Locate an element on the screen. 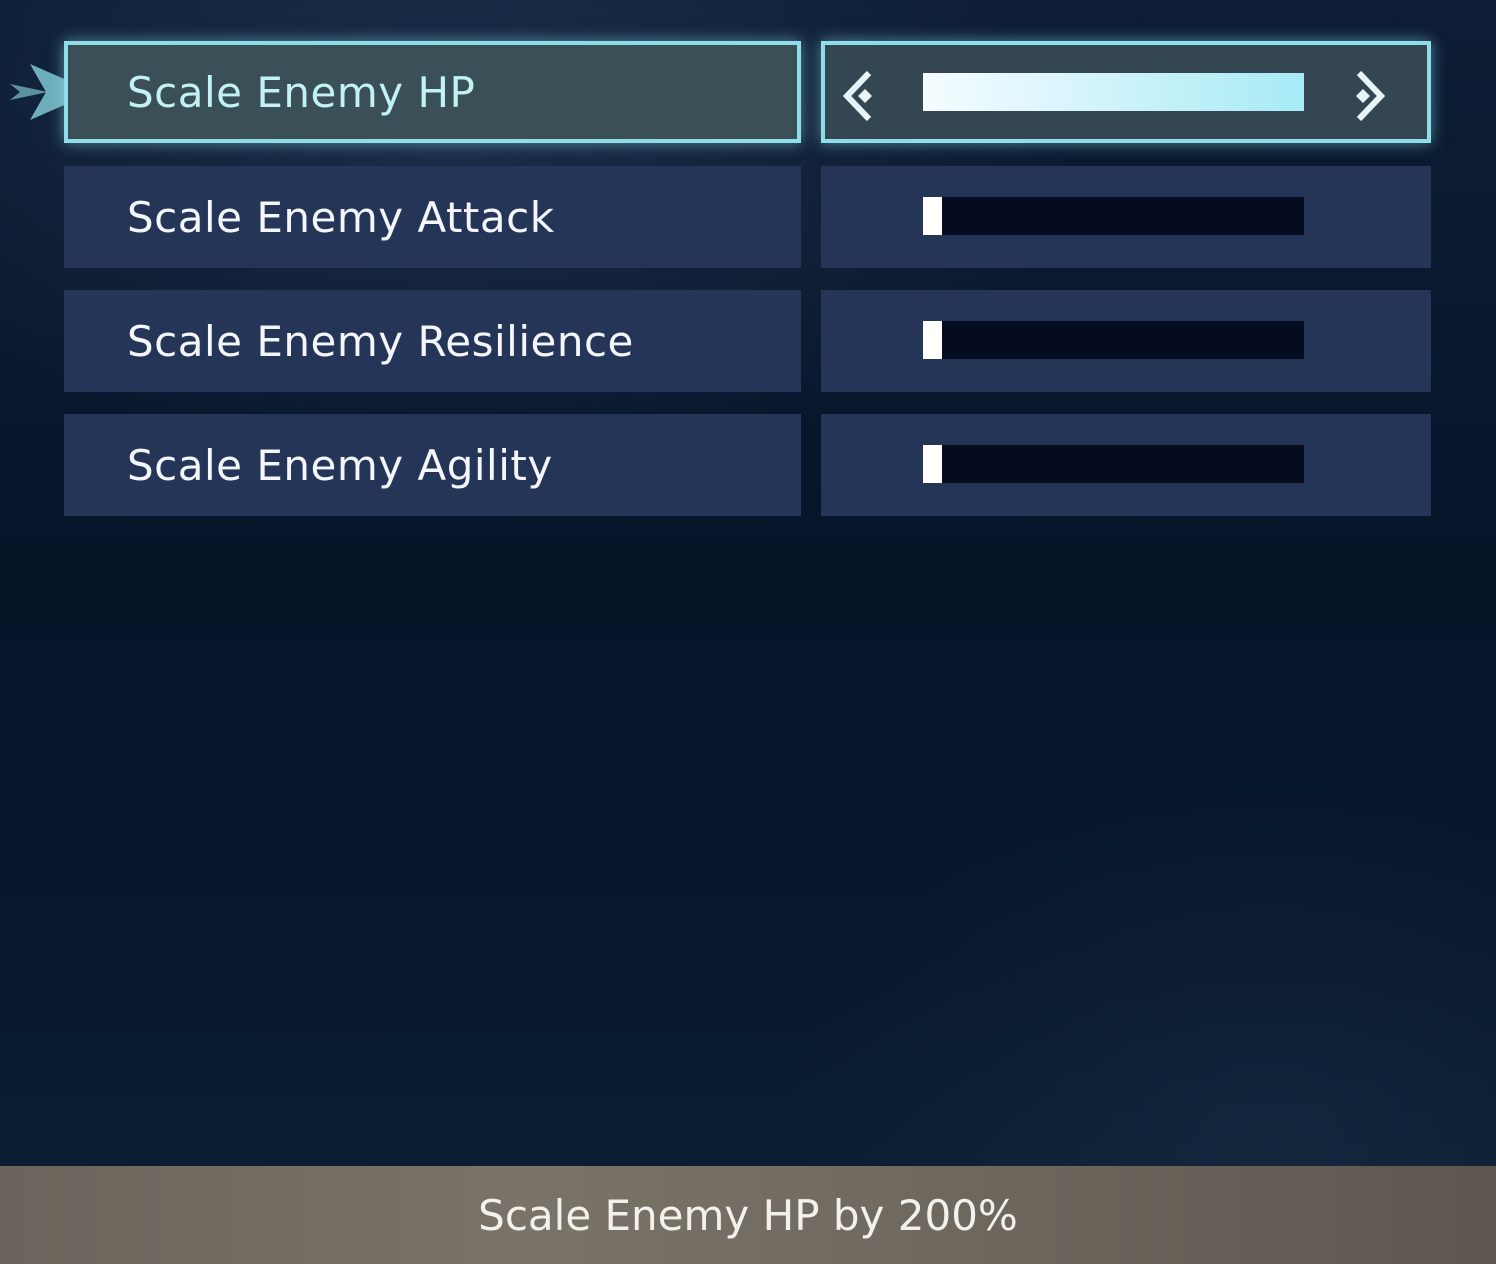 This screenshot has height=1264, width=1496. menu-item-label-box: Scale Enemy Attack is located at coordinates (432, 217).